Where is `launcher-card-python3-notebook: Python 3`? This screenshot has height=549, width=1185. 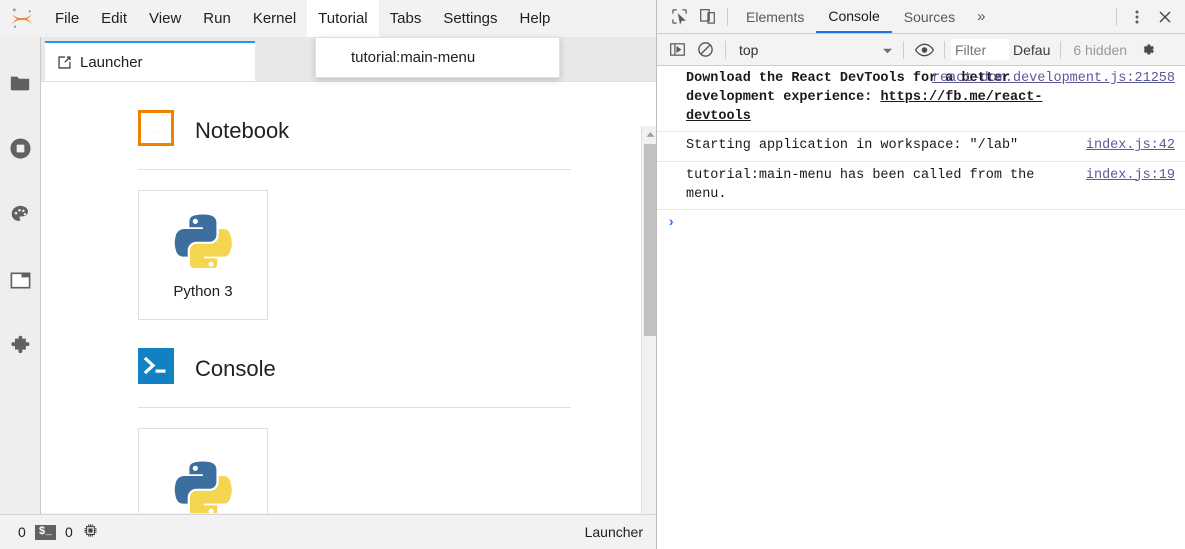 launcher-card-python3-notebook: Python 3 is located at coordinates (203, 255).